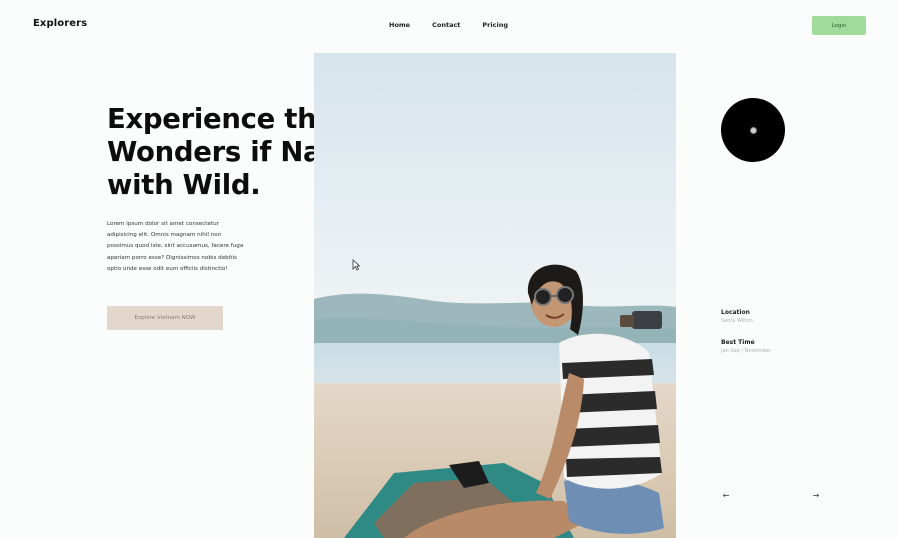 Image resolution: width=898 pixels, height=538 pixels. What do you see at coordinates (816, 496) in the screenshot?
I see `arrow-right-icon: →` at bounding box center [816, 496].